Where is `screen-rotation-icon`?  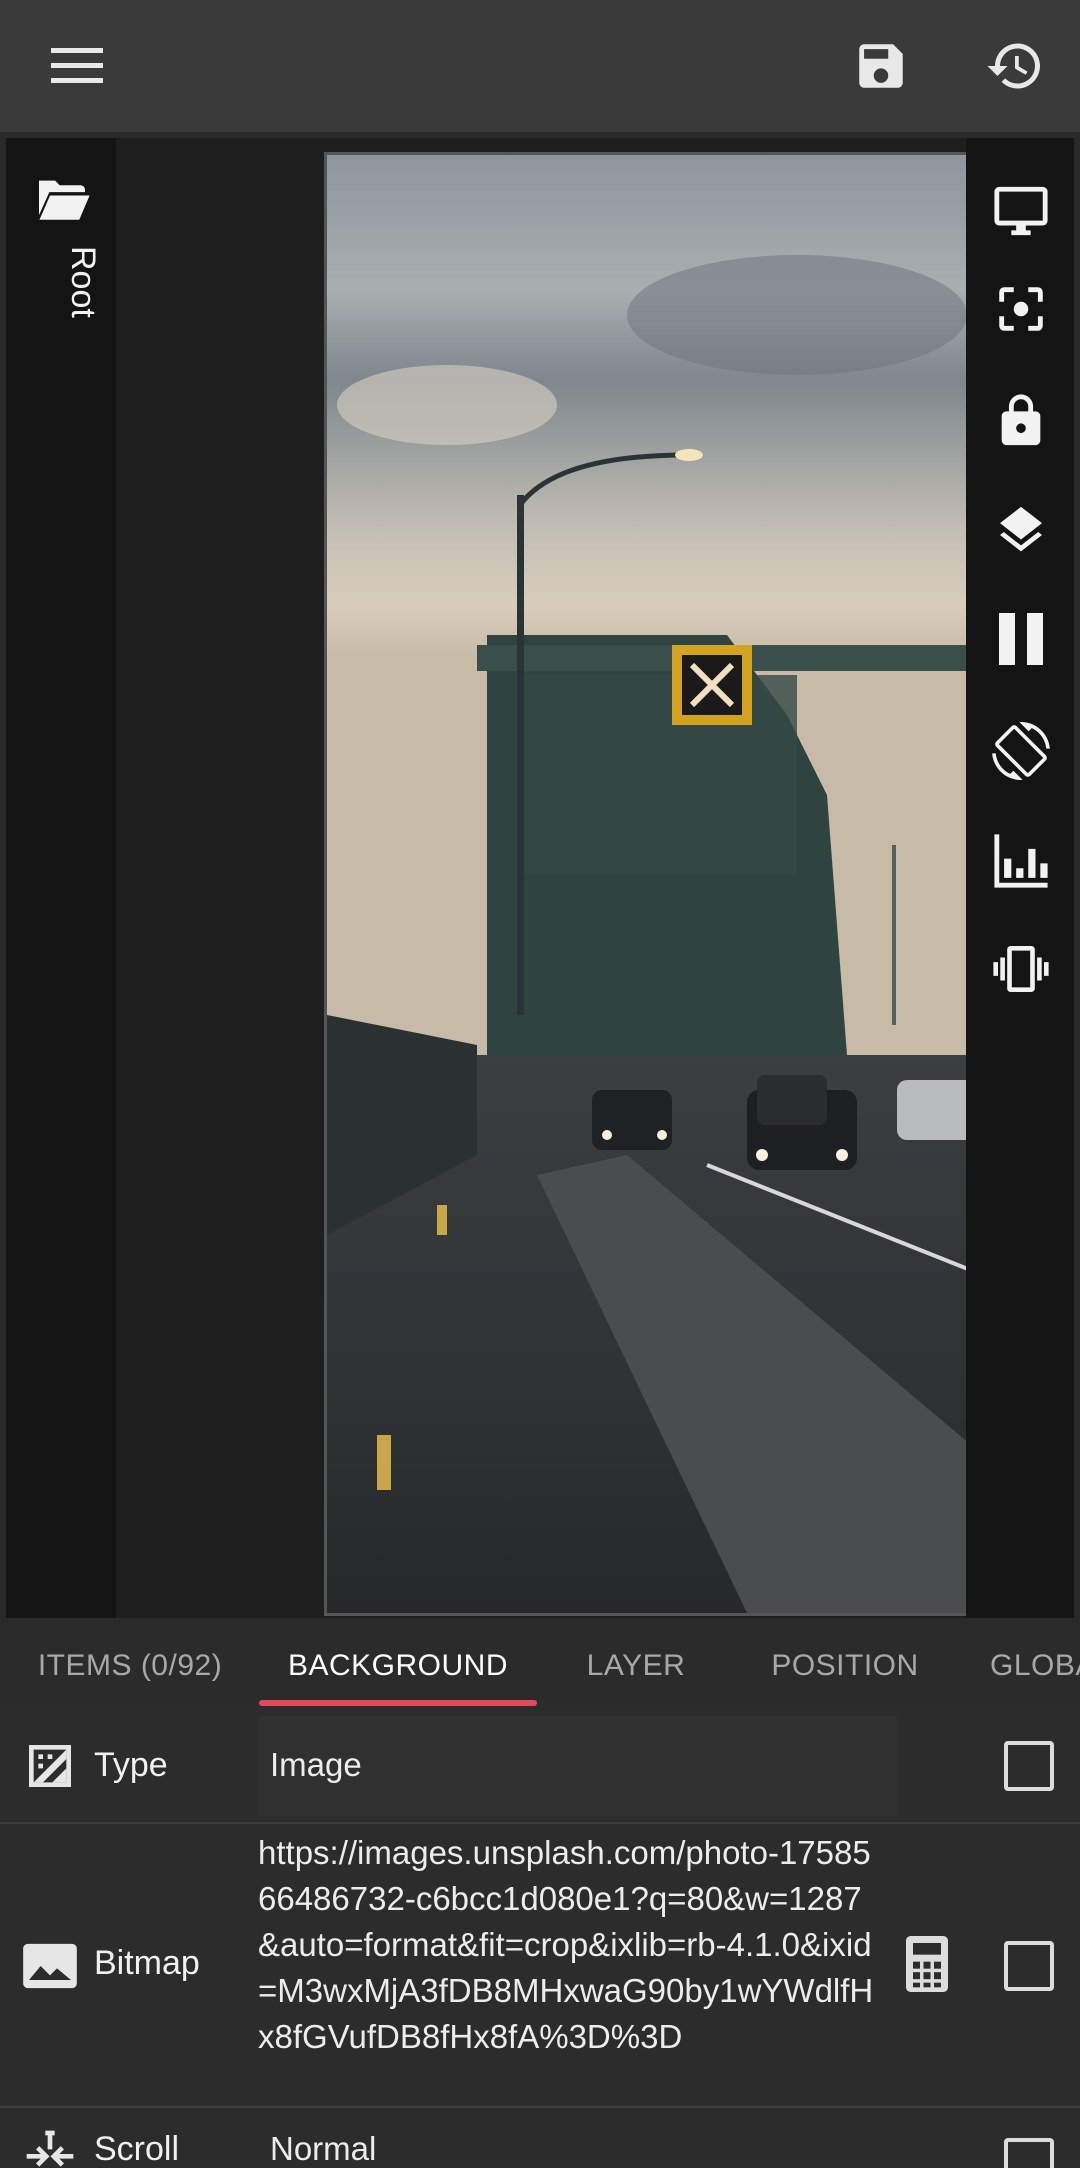
screen-rotation-icon is located at coordinates (1021, 751).